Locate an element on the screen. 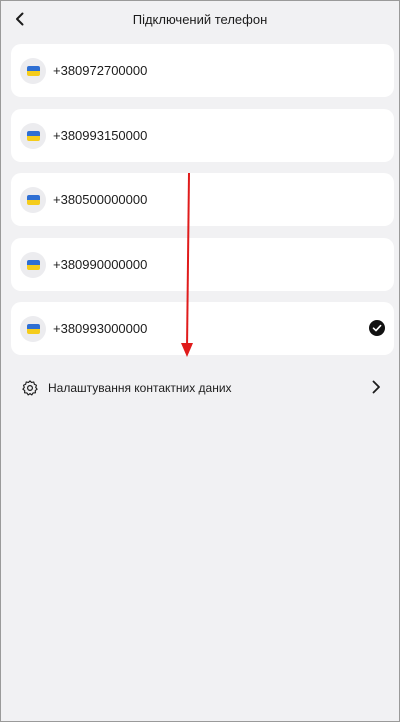 The width and height of the screenshot is (400, 722). contact-settings-row: Налаштування контактних даних is located at coordinates (202, 388).